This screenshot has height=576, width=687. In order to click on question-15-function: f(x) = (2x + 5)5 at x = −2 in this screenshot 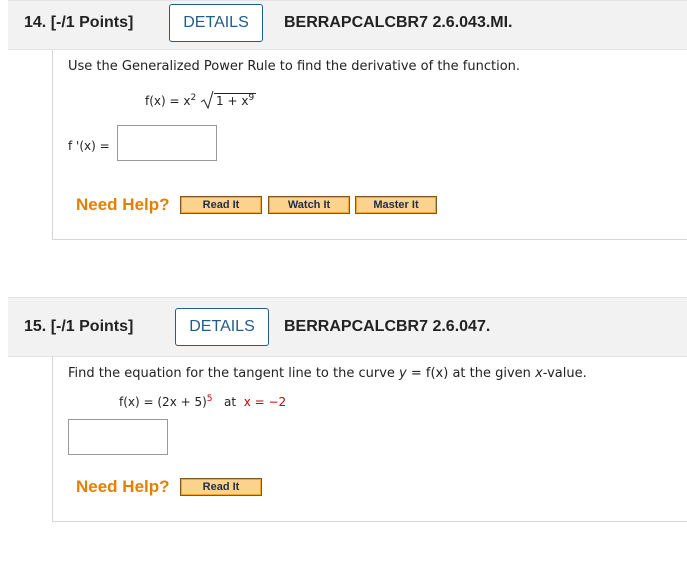, I will do `click(202, 401)`.